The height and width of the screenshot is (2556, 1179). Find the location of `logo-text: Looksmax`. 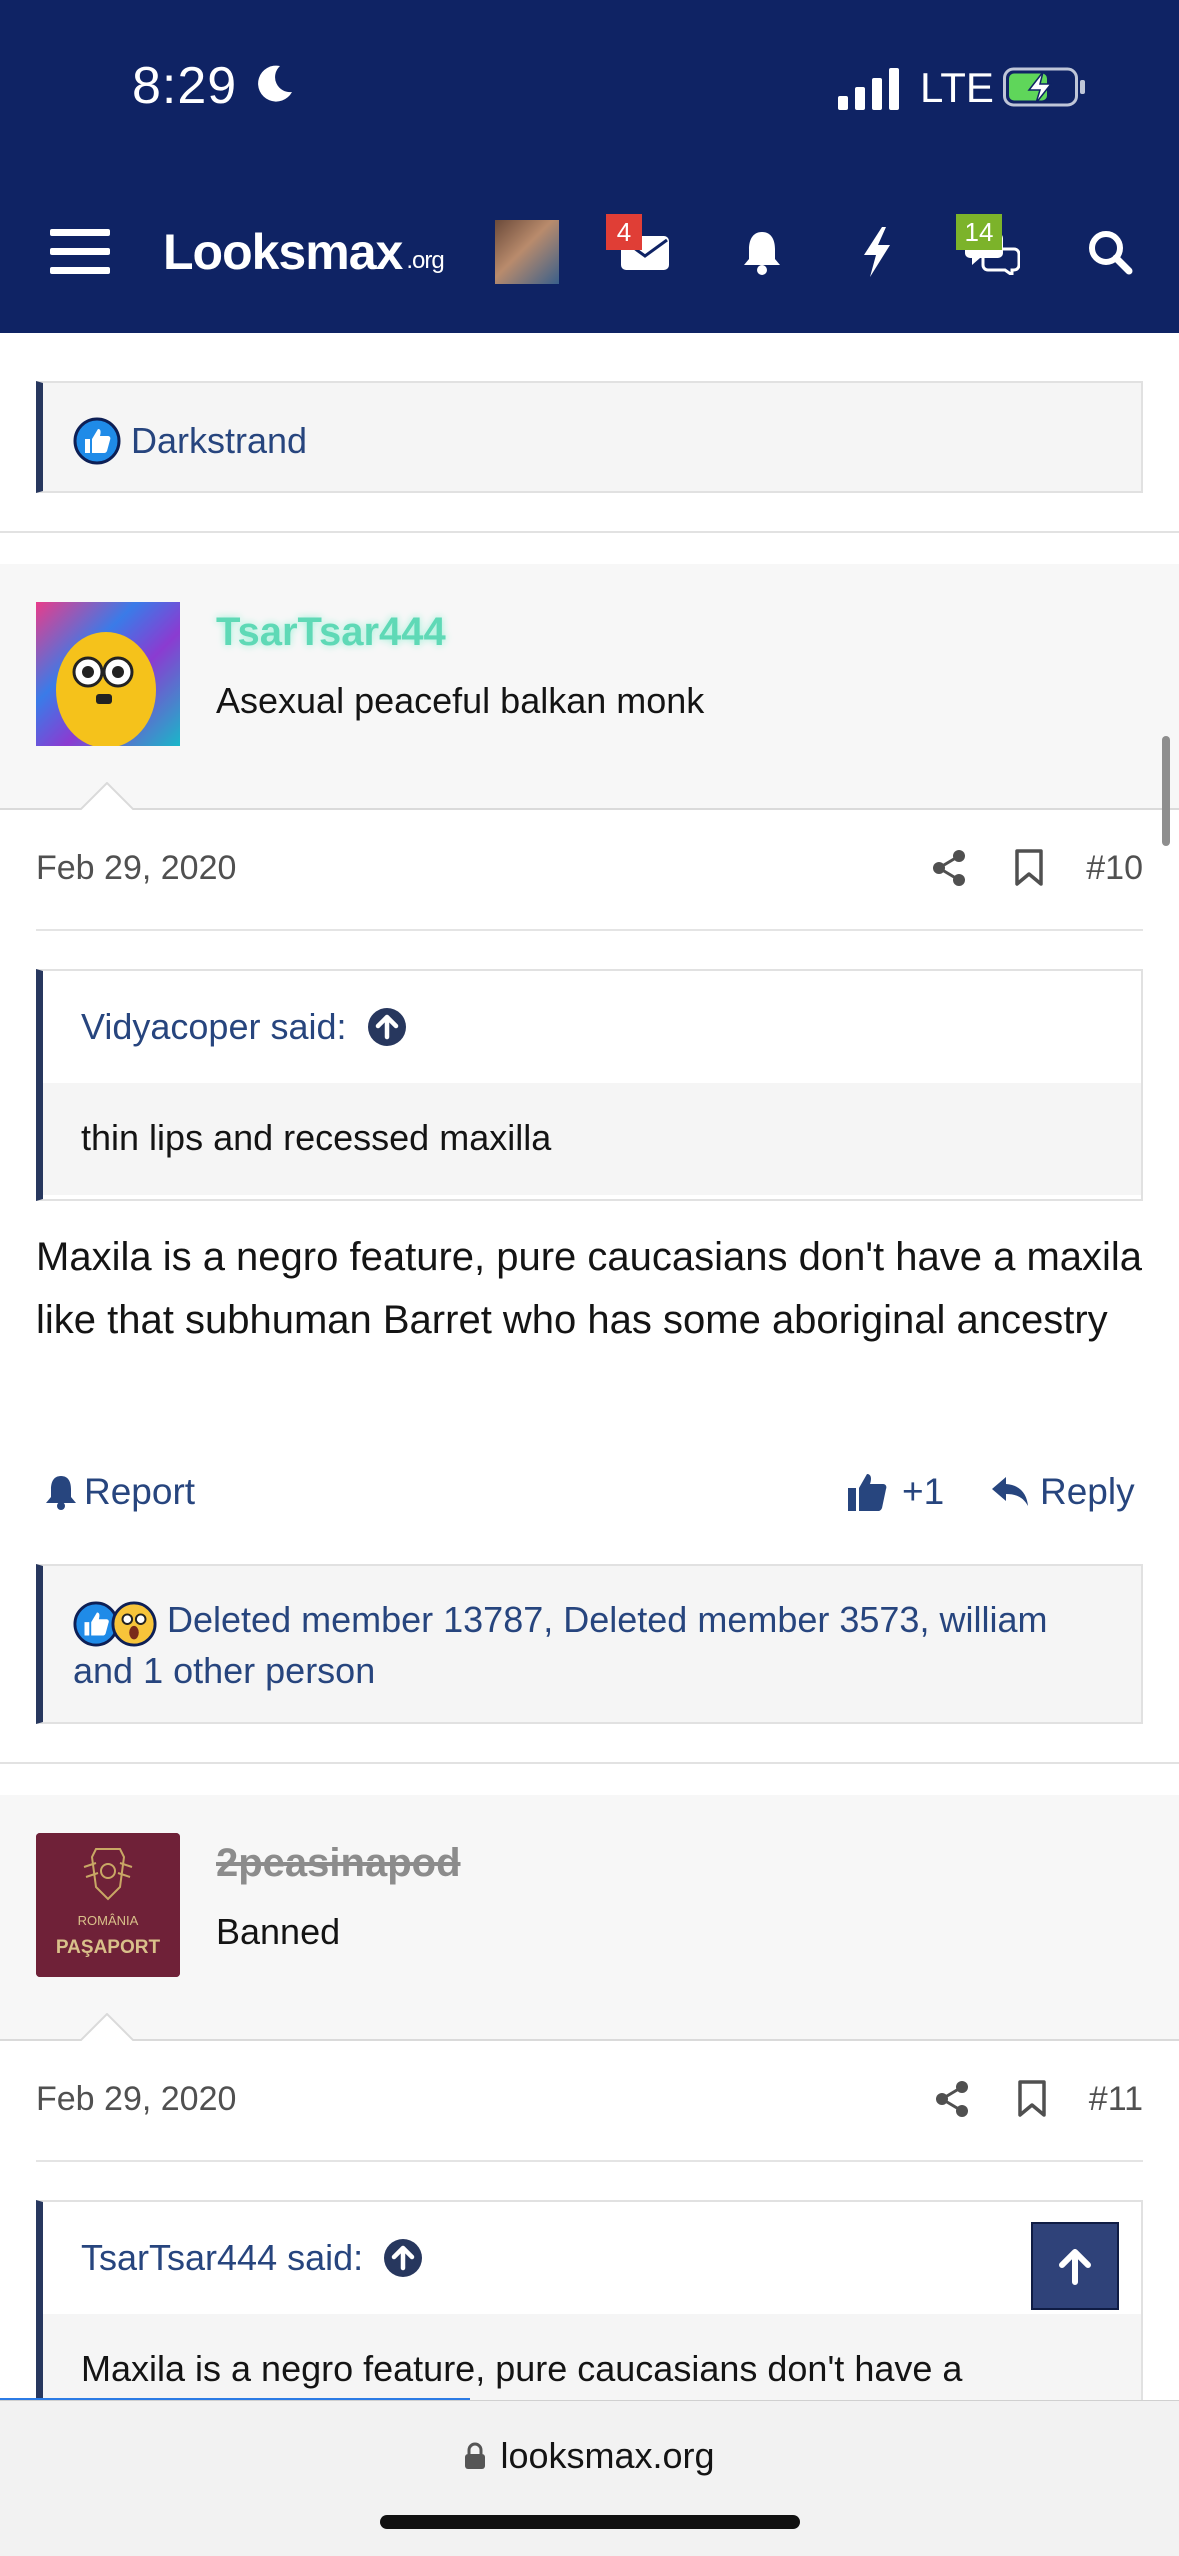

logo-text: Looksmax is located at coordinates (283, 252).